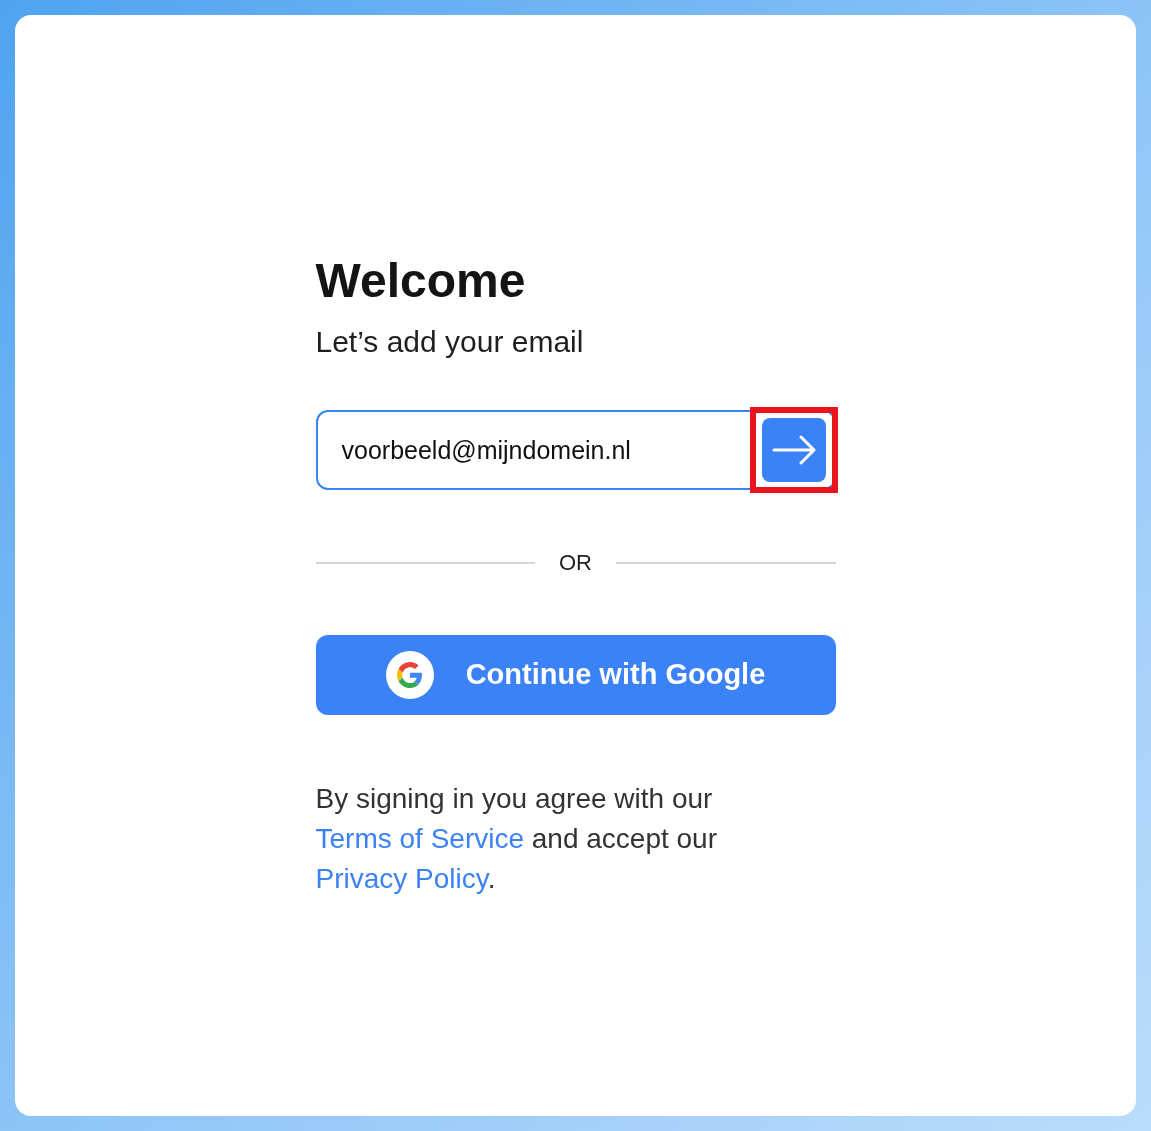 The image size is (1151, 1131). I want to click on terms-notice: By signing in you agree with our Terms of Service and accept our Privacy Policy., so click(517, 839).